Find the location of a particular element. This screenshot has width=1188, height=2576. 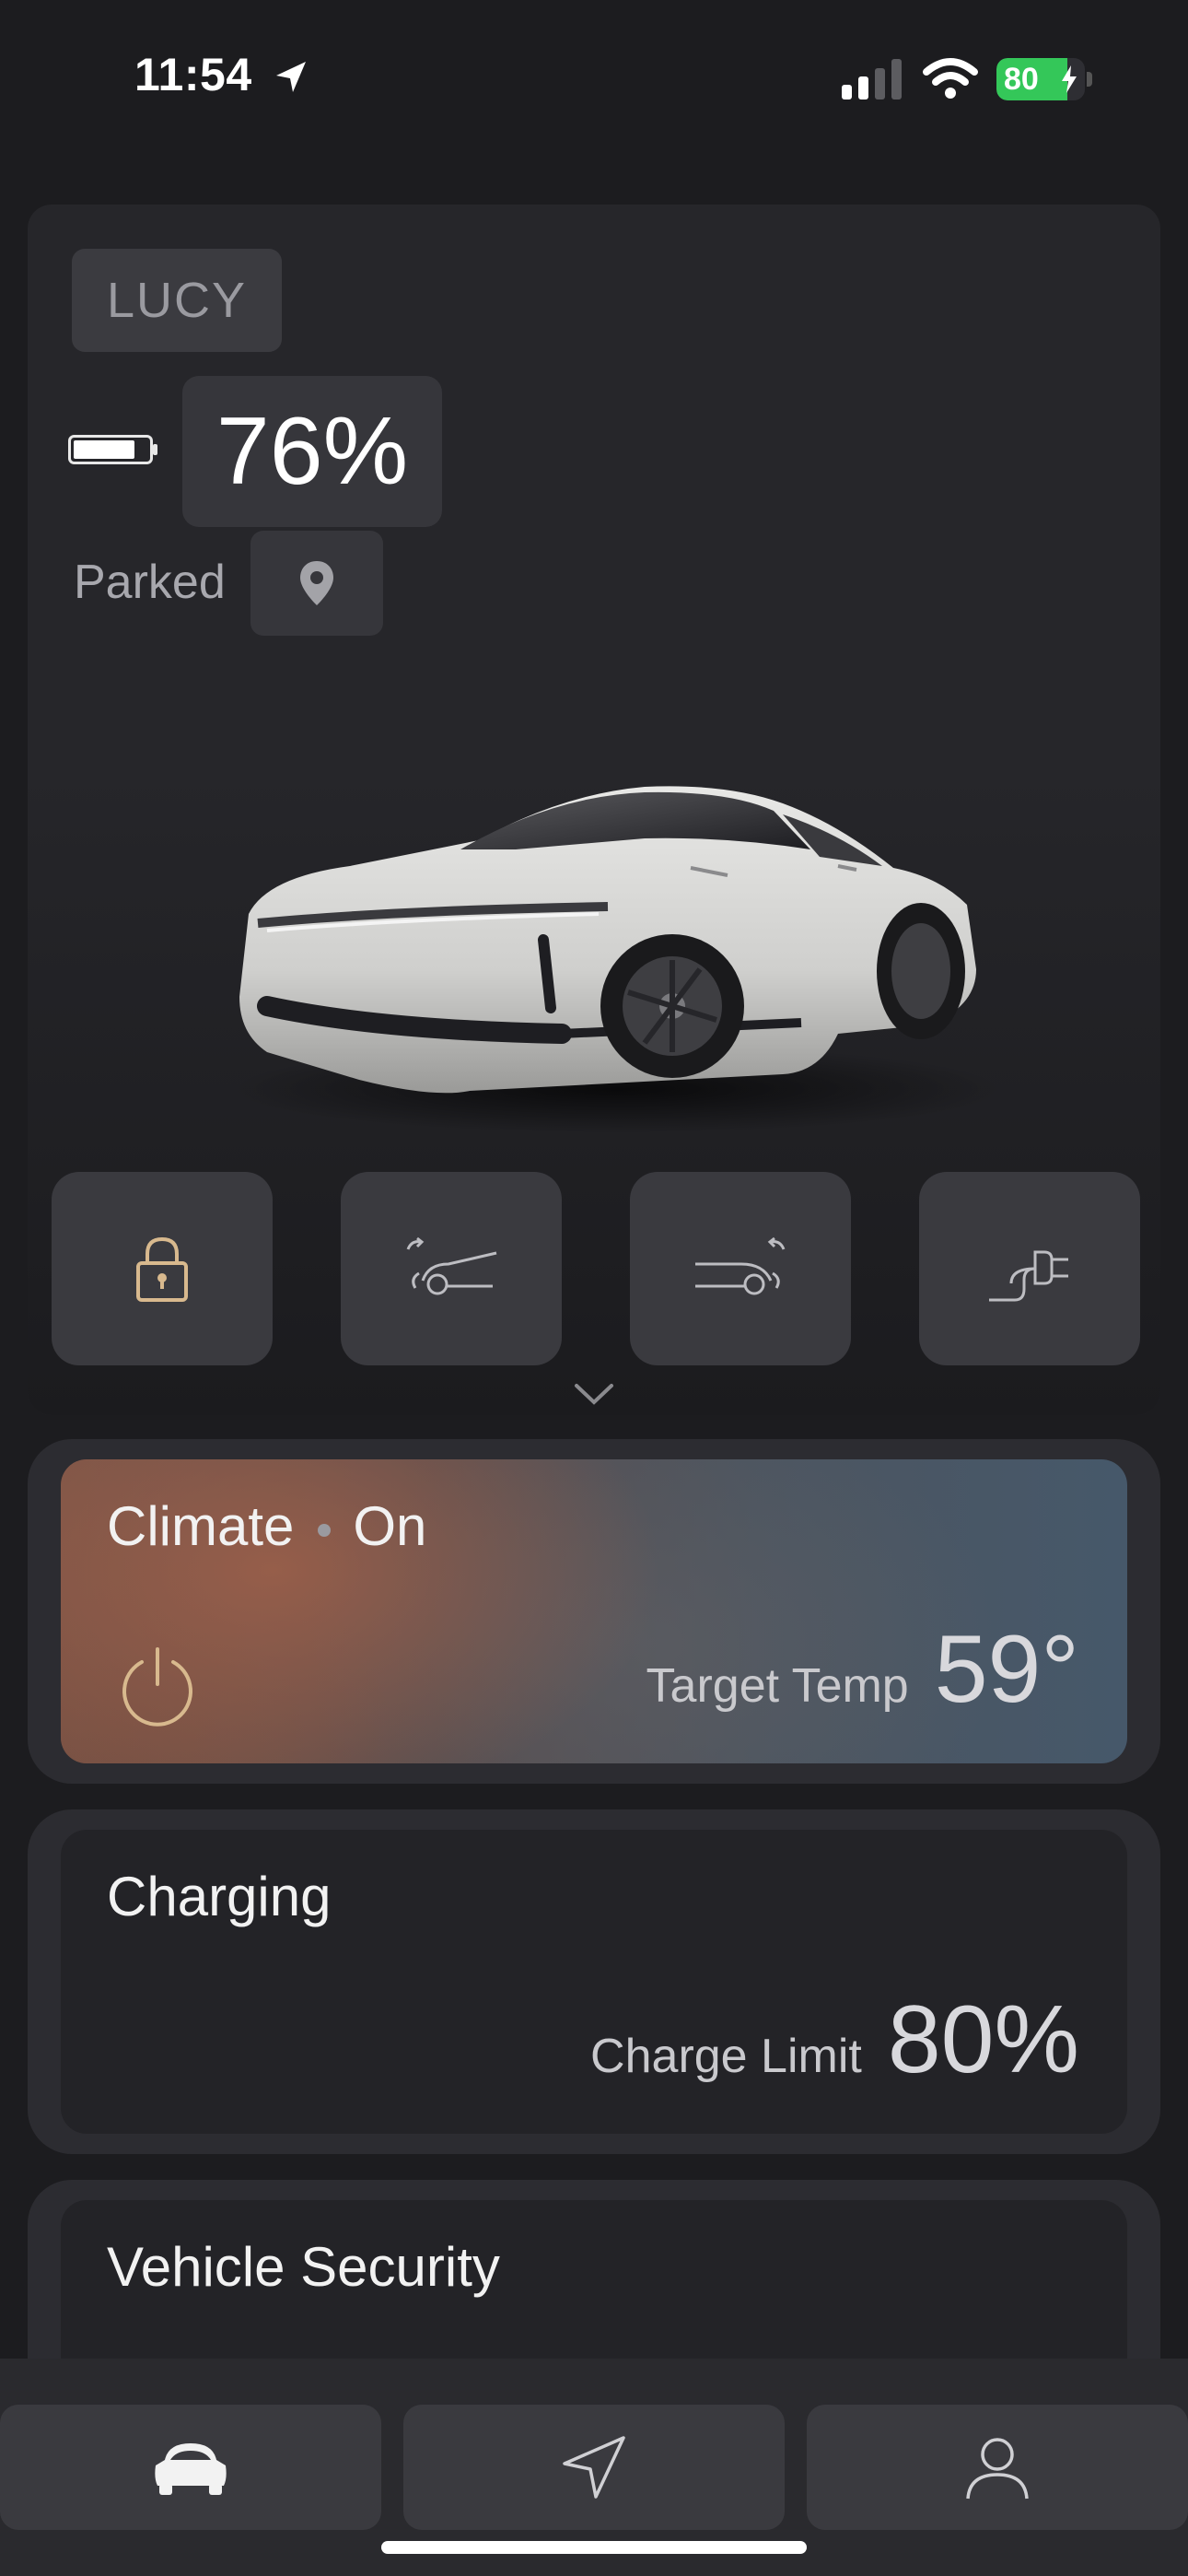

status-battery: 80 is located at coordinates (1040, 79).